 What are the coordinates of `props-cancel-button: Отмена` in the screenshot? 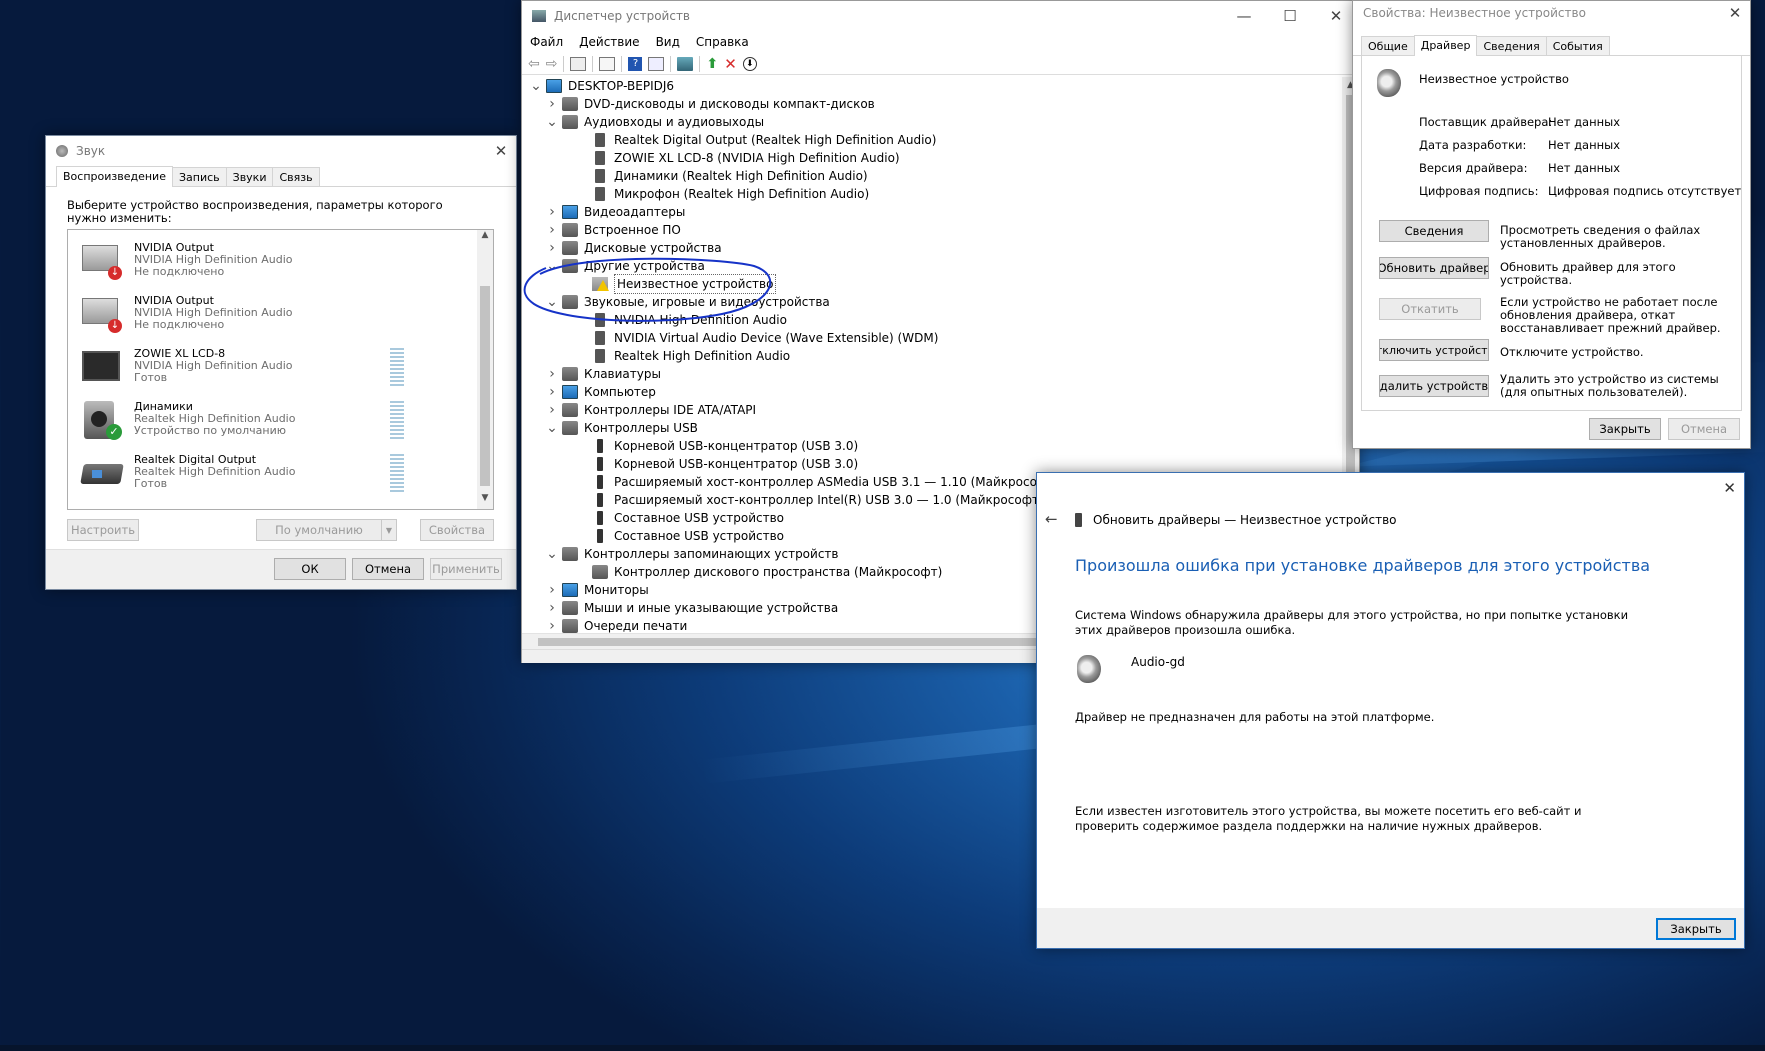 It's located at (1704, 429).